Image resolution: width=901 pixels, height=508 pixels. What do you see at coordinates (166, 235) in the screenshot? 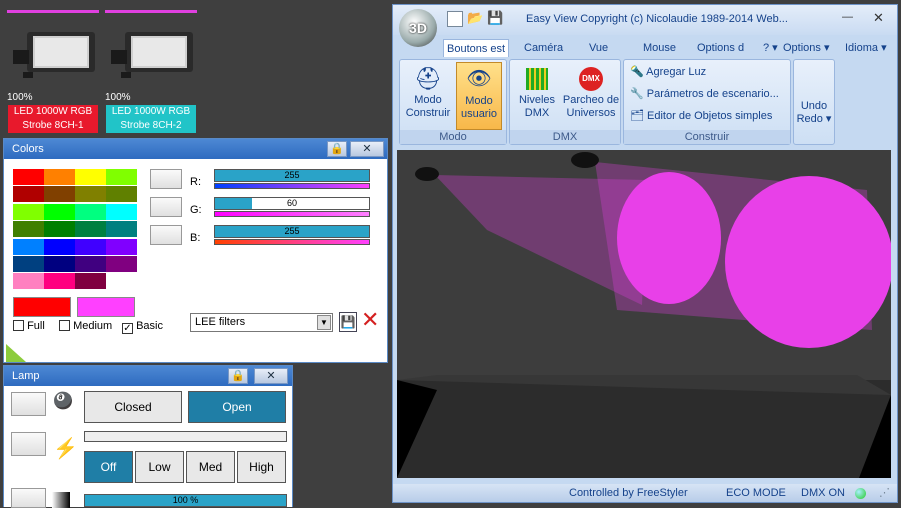
I see `b-preset-button` at bounding box center [166, 235].